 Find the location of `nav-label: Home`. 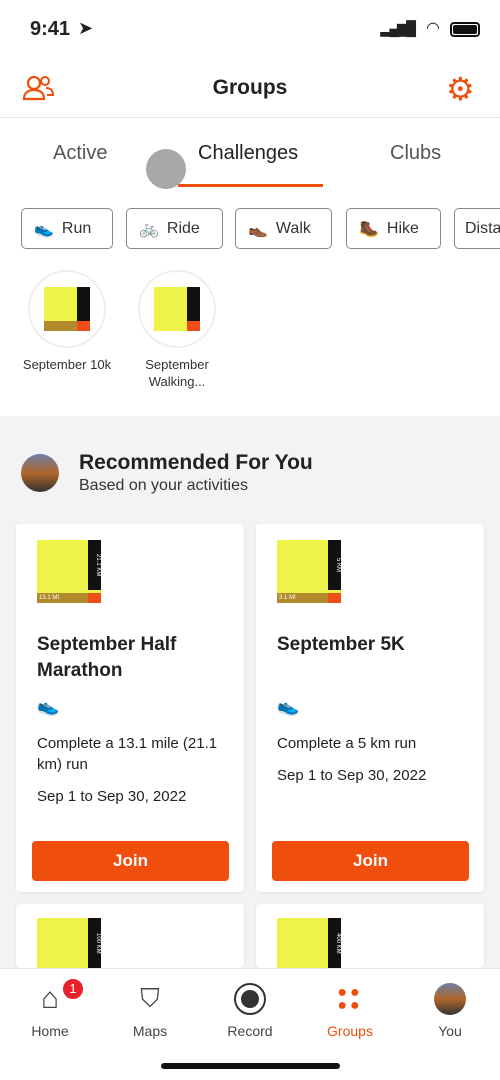

nav-label: Home is located at coordinates (50, 1031).